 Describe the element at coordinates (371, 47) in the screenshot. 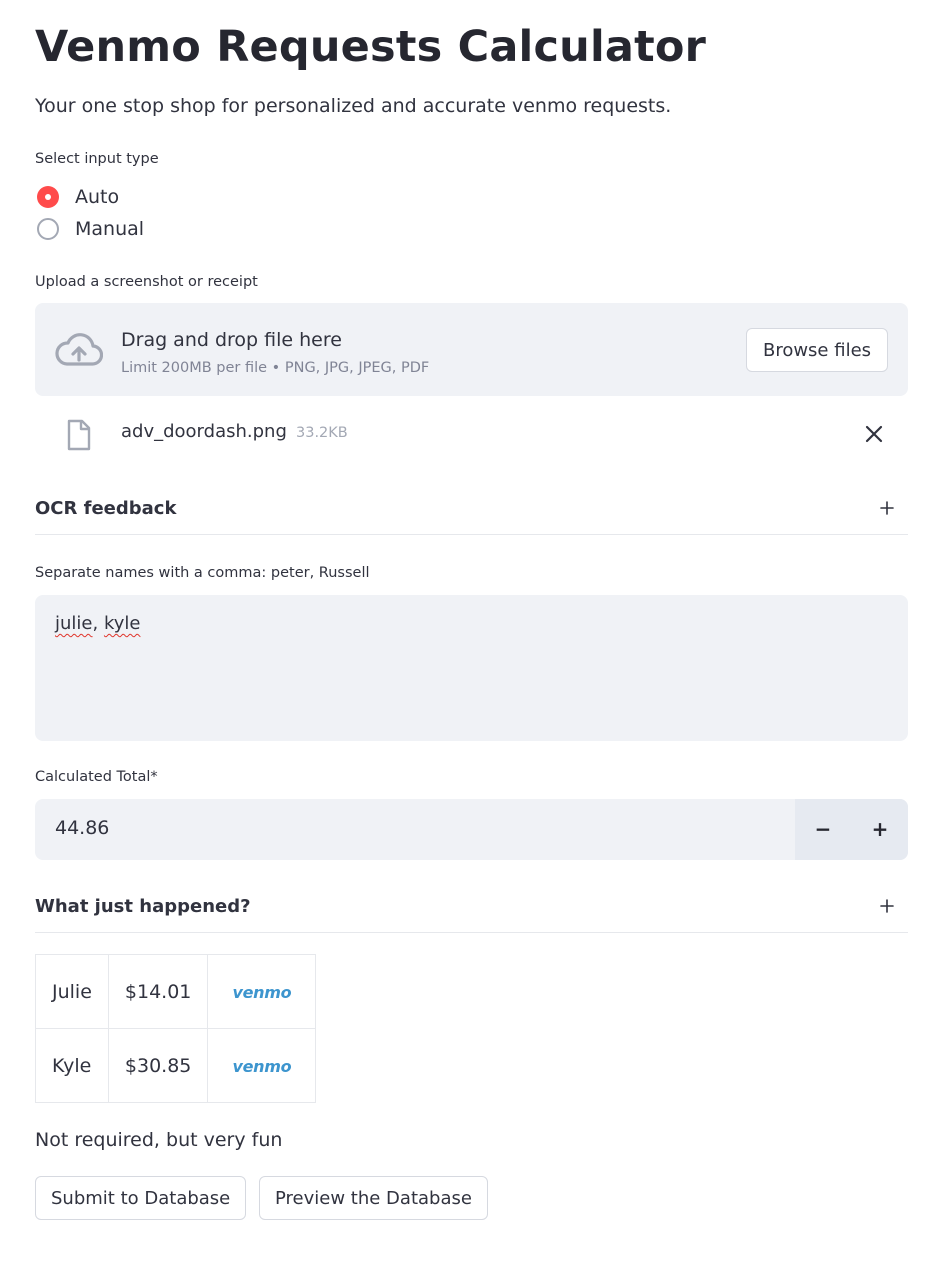

I see `page-title: Venmo Requests Calculator` at that location.